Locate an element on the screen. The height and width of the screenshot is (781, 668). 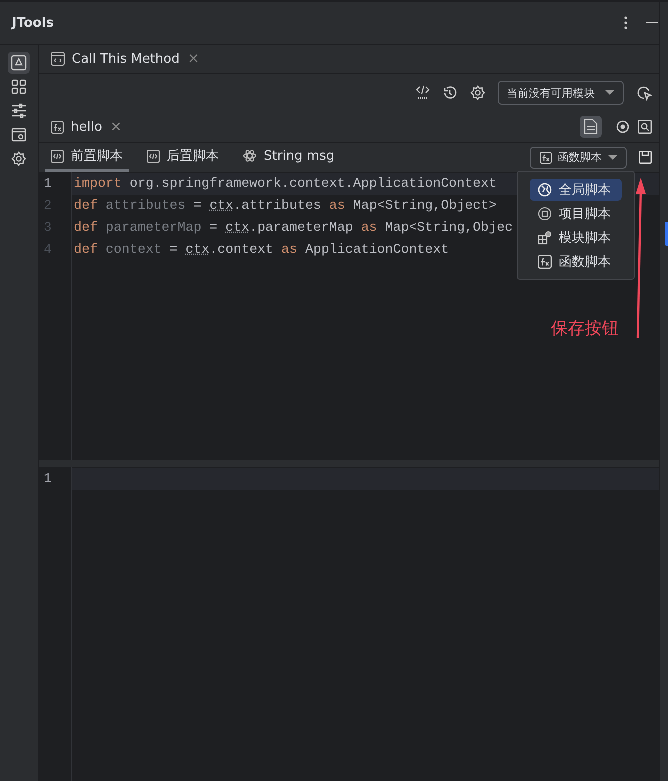
menu-item: 函数脚本 is located at coordinates (576, 262).